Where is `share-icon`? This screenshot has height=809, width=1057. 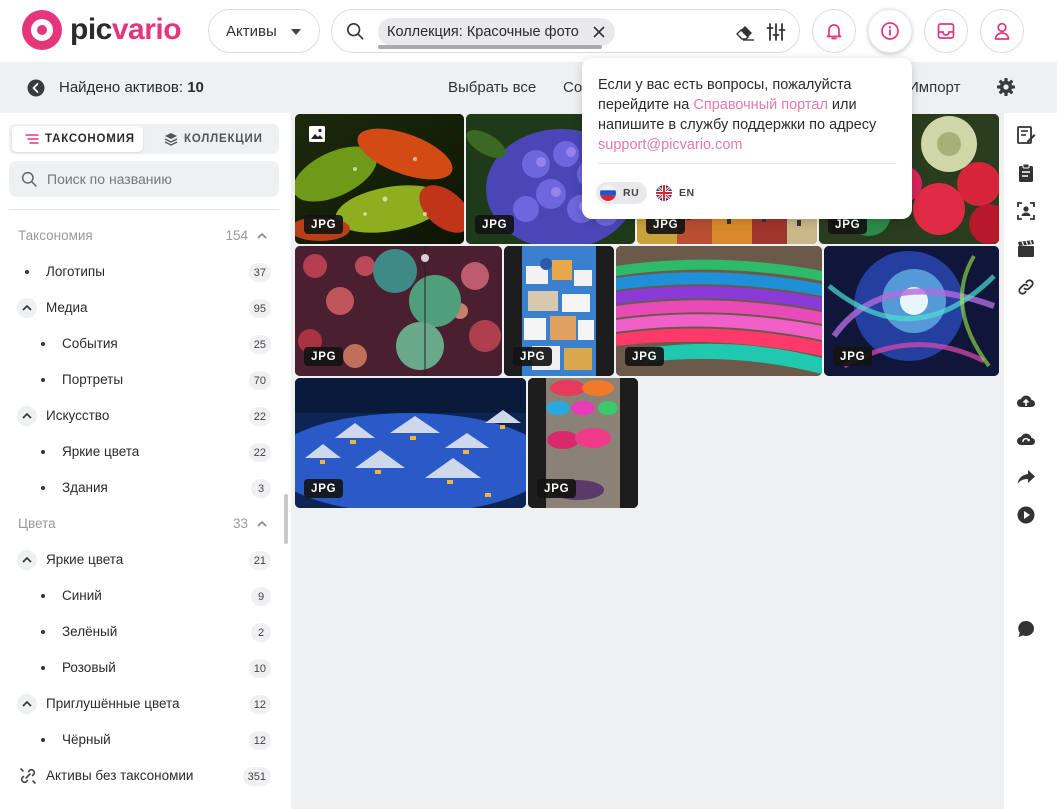
share-icon is located at coordinates (1026, 477).